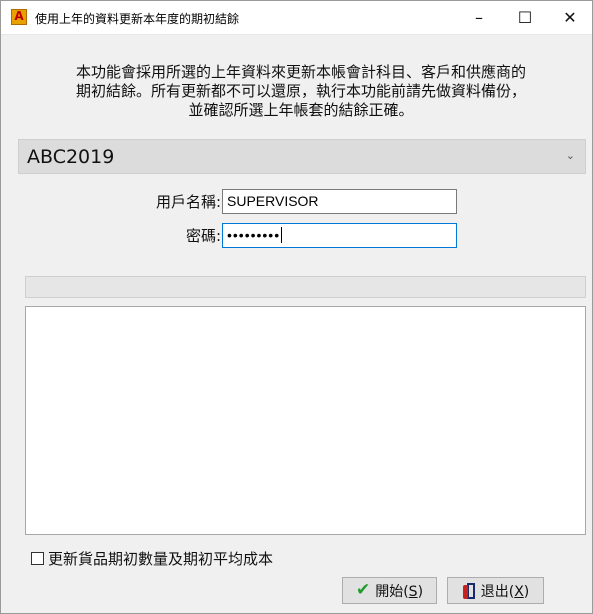  I want to click on password-field: •••••••••, so click(339, 235).